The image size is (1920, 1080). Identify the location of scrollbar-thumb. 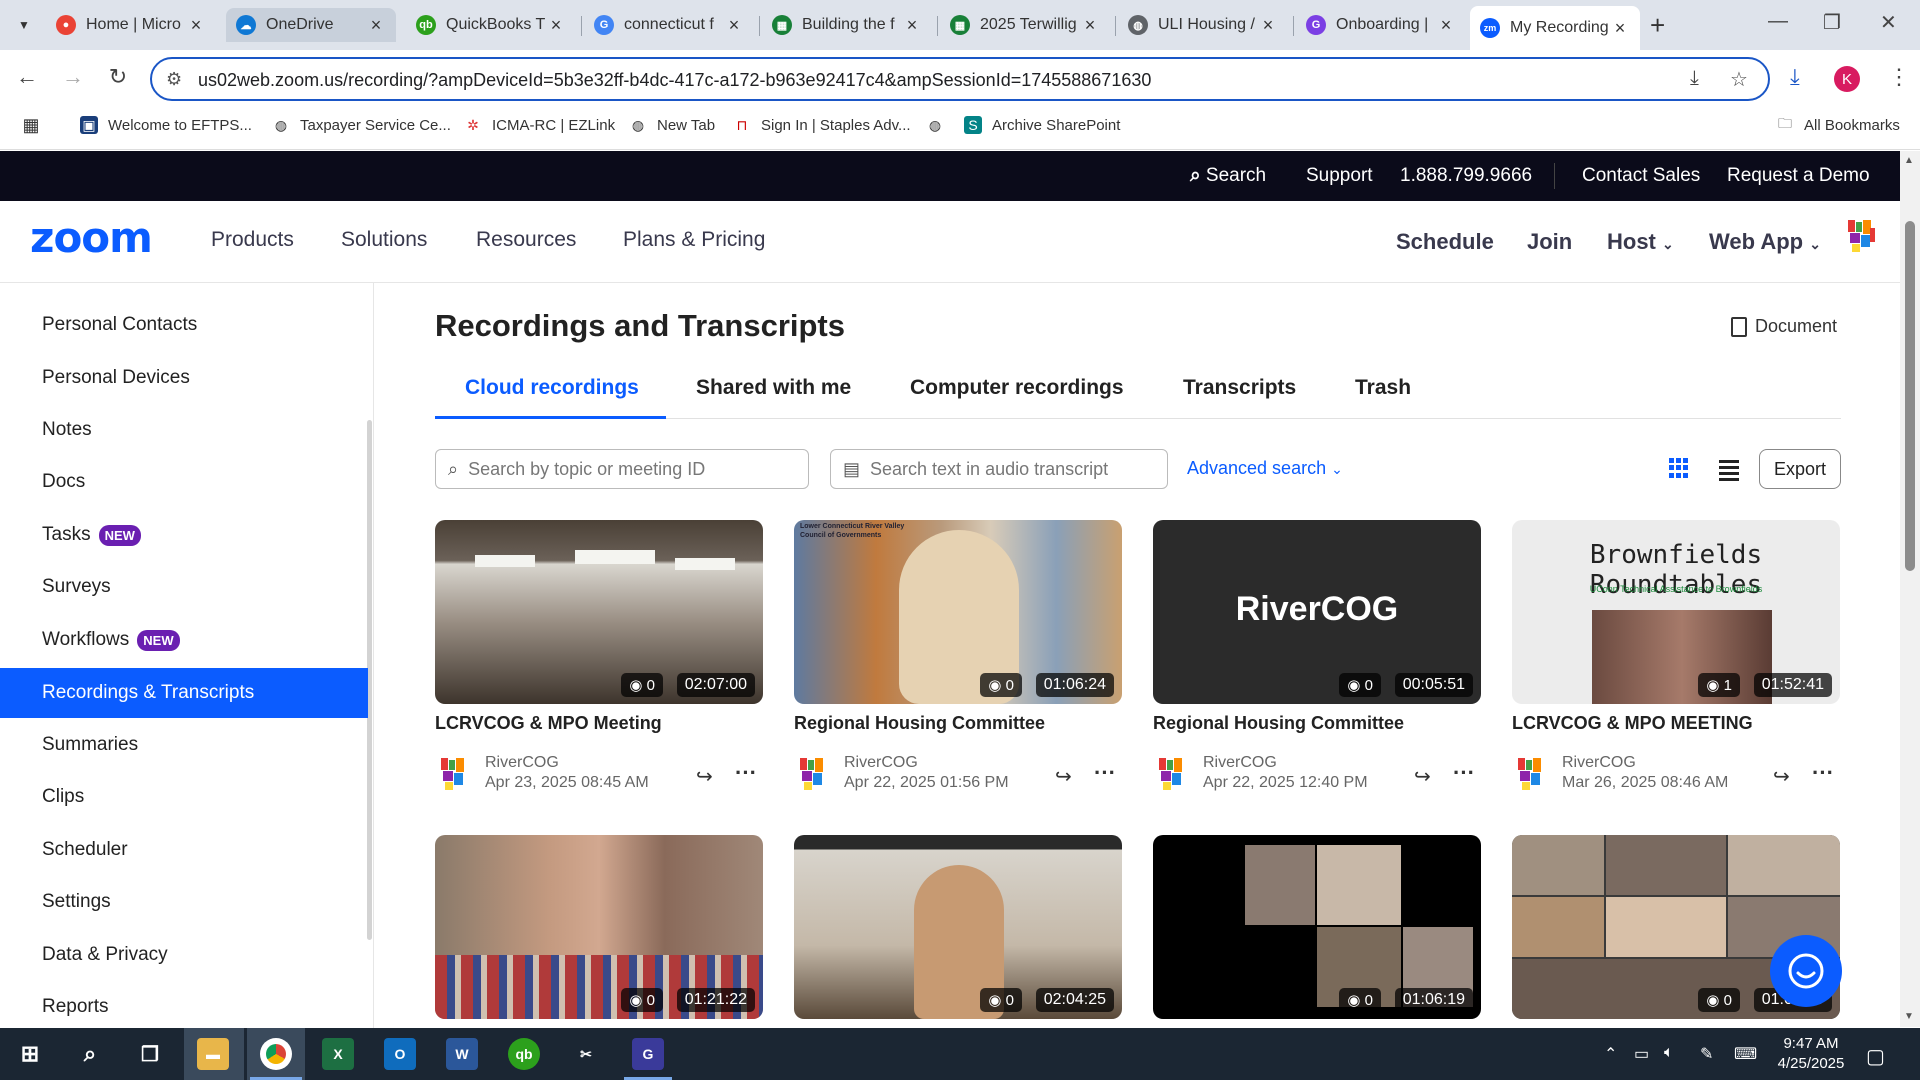
(1910, 396).